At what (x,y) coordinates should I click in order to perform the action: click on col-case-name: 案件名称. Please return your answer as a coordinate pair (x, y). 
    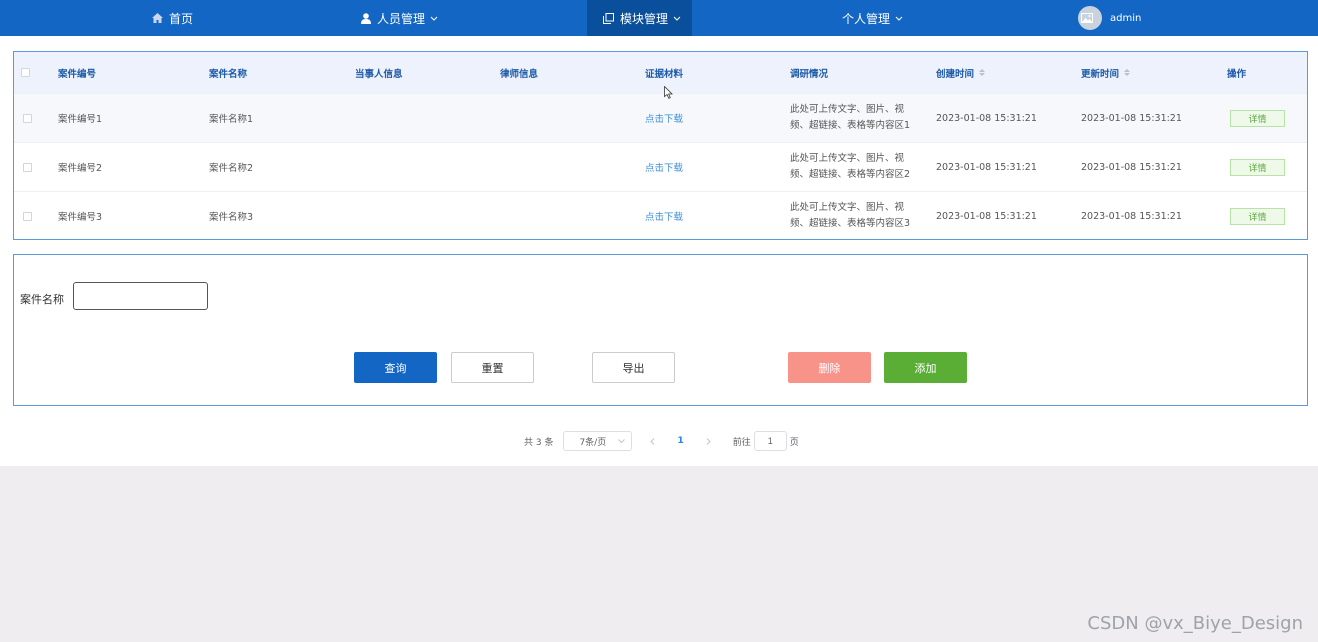
    Looking at the image, I should click on (228, 74).